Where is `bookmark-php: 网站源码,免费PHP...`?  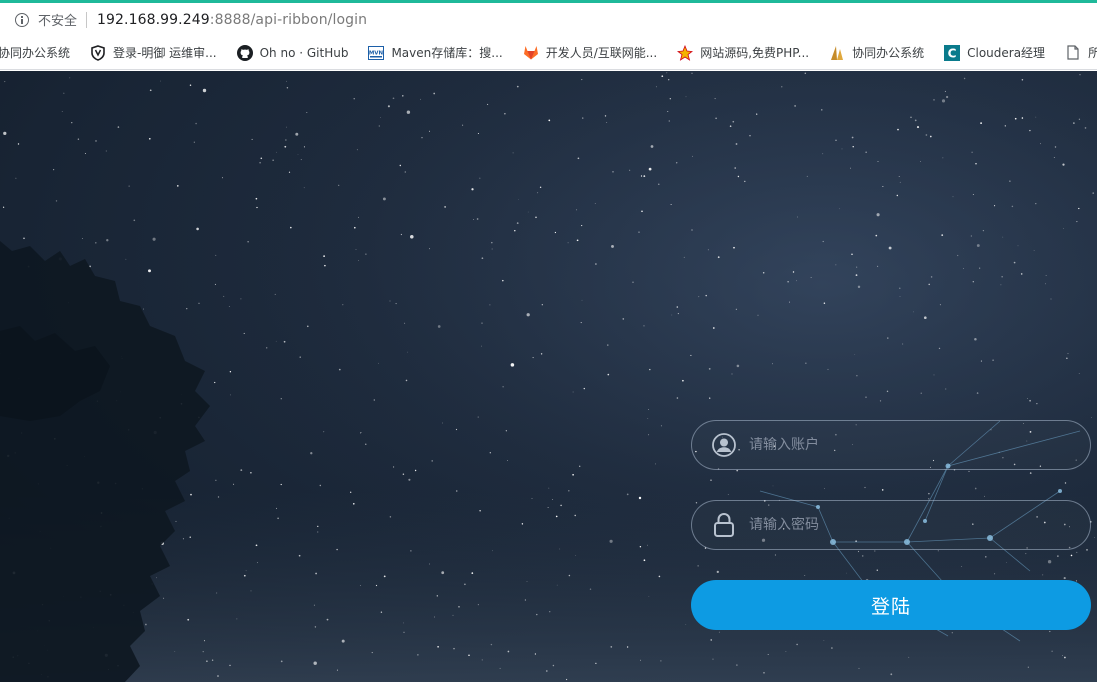
bookmark-php: 网站源码,免费PHP... is located at coordinates (743, 52).